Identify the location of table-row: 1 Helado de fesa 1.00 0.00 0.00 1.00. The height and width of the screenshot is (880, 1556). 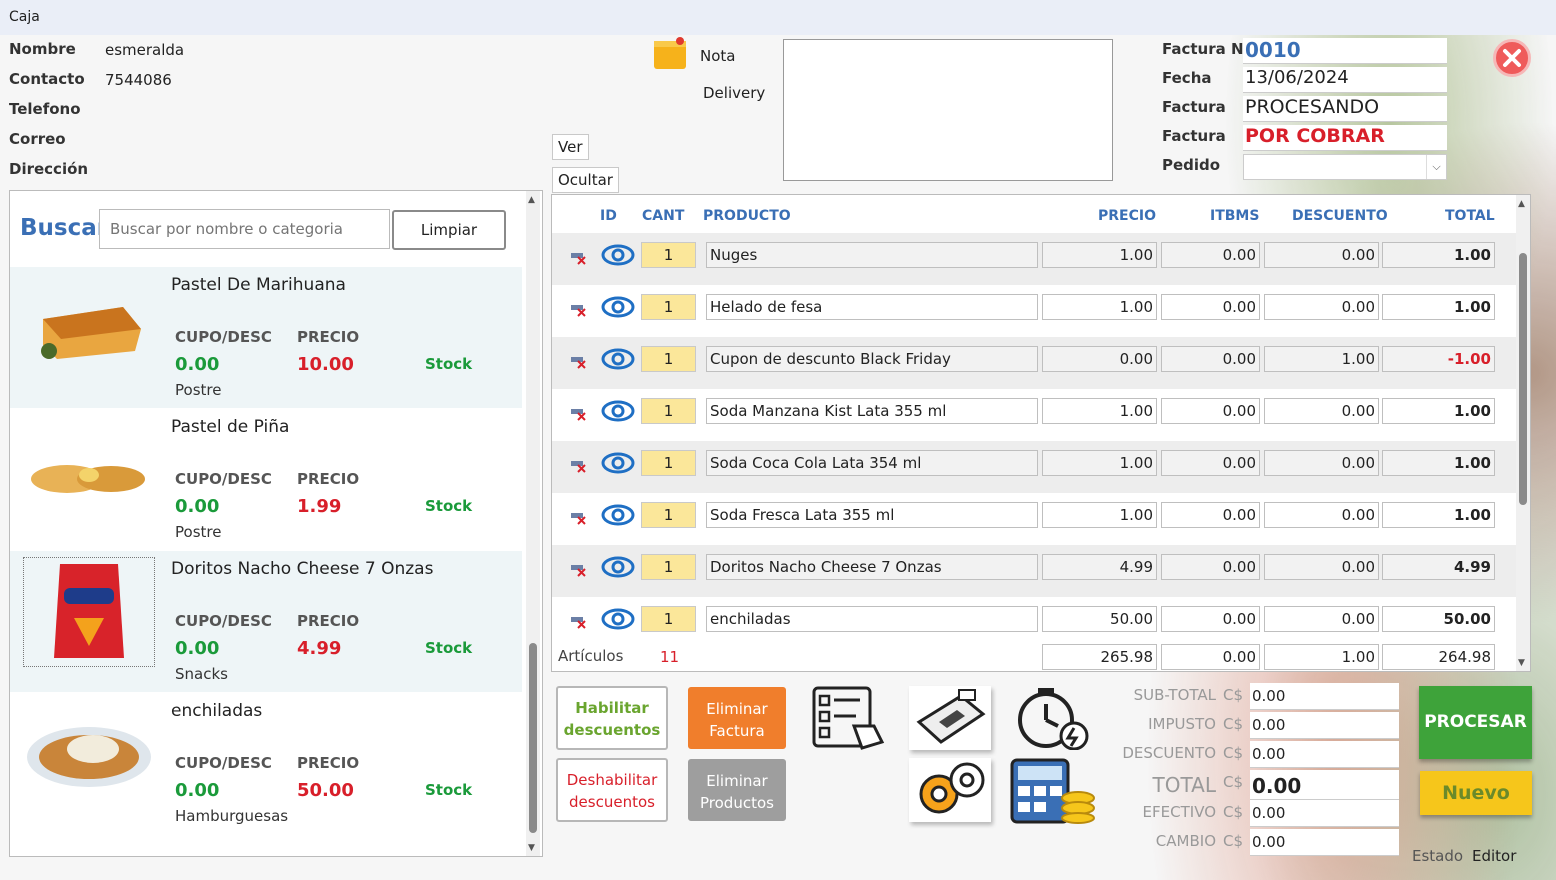
(1035, 311).